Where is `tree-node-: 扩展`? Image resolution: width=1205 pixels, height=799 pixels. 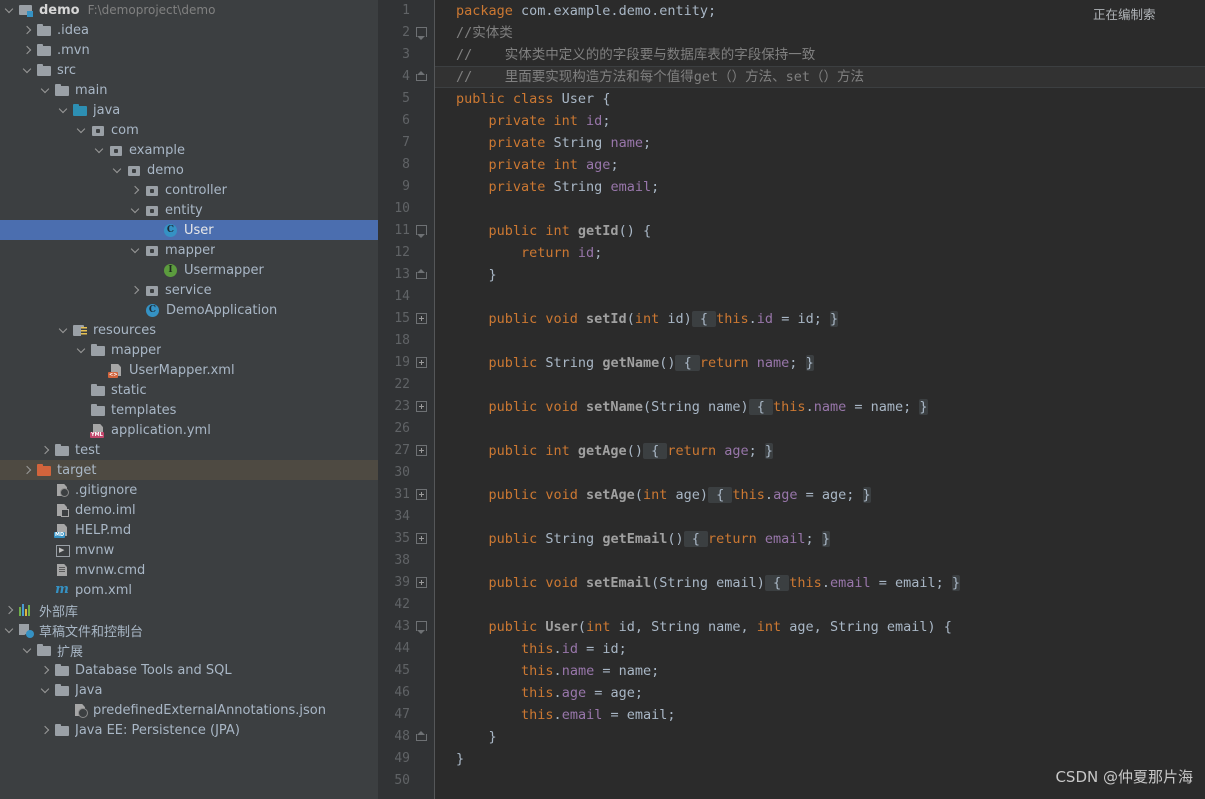
tree-node-: 扩展 is located at coordinates (189, 650).